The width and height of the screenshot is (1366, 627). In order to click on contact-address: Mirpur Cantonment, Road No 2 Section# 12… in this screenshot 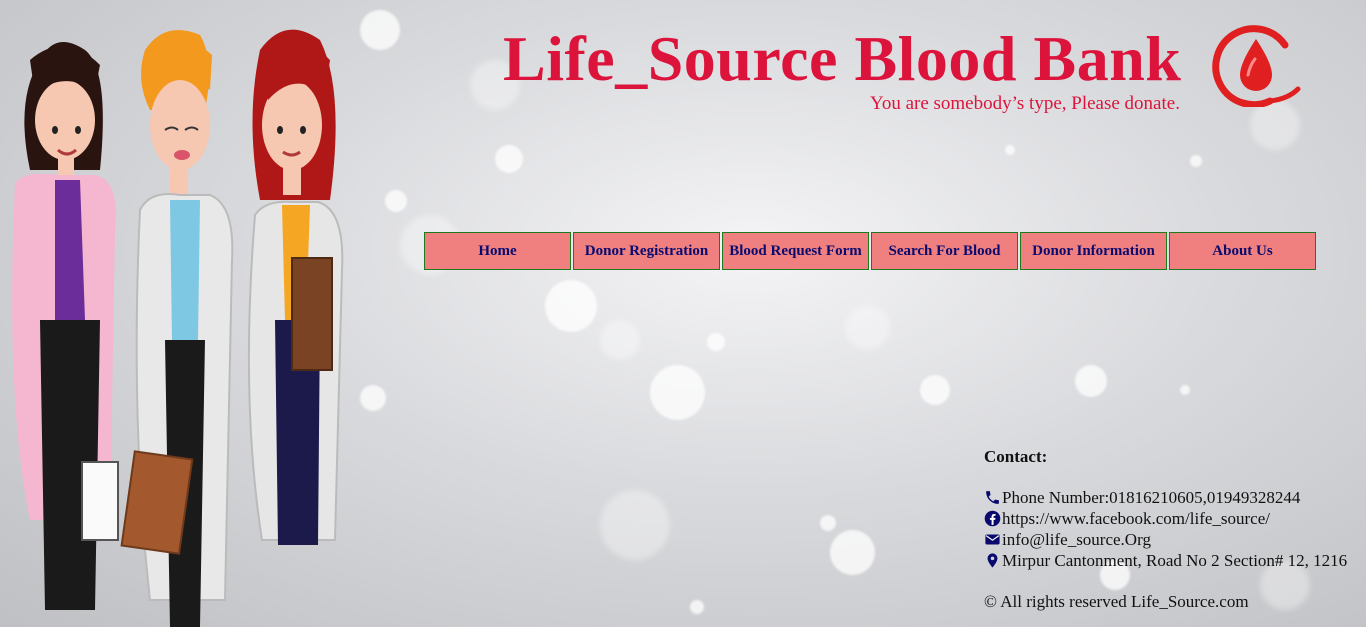, I will do `click(1165, 560)`.